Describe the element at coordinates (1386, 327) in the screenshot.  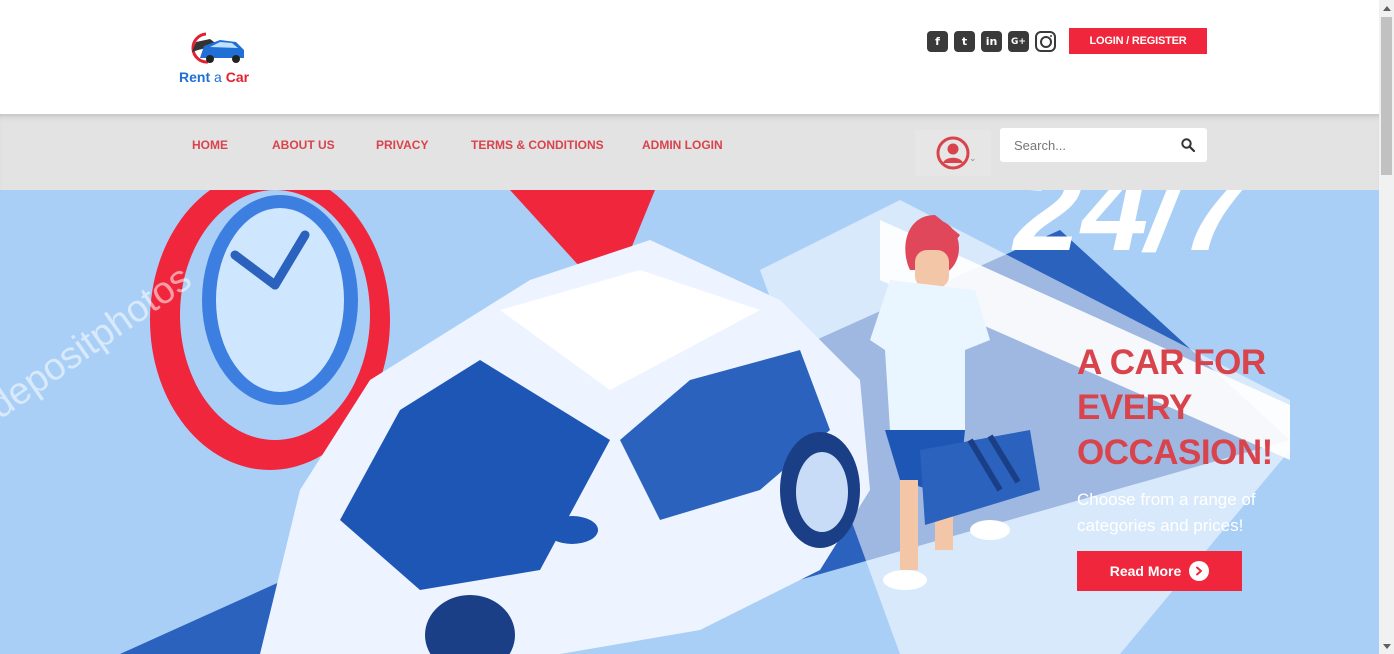
I see `page-scrollbar` at that location.